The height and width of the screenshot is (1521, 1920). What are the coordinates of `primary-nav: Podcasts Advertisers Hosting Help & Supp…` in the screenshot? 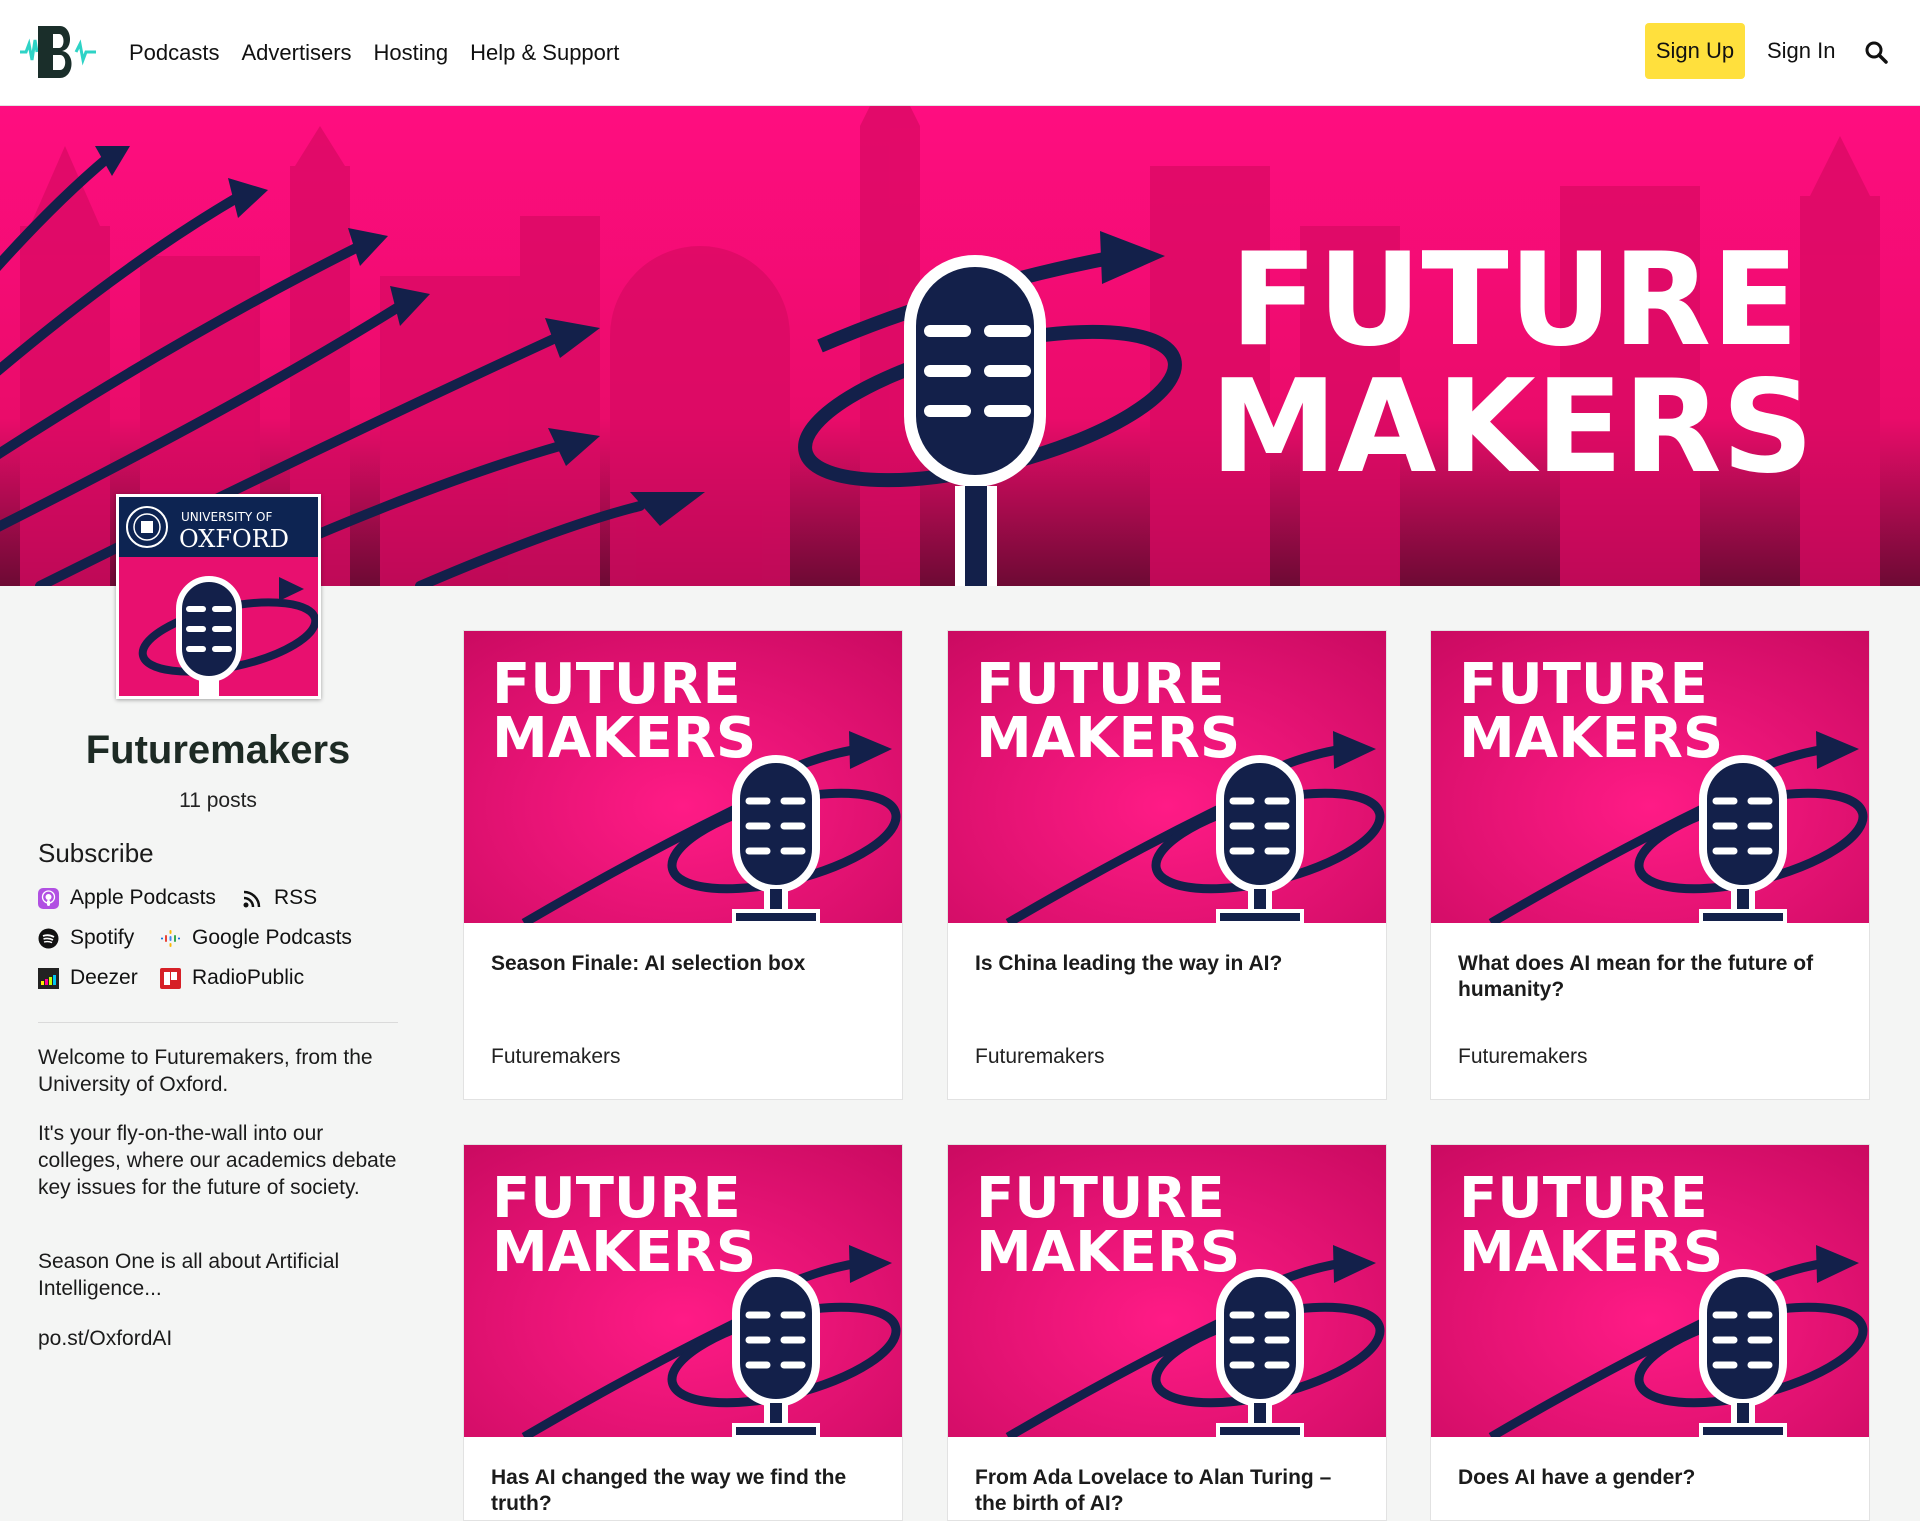 It's located at (374, 53).